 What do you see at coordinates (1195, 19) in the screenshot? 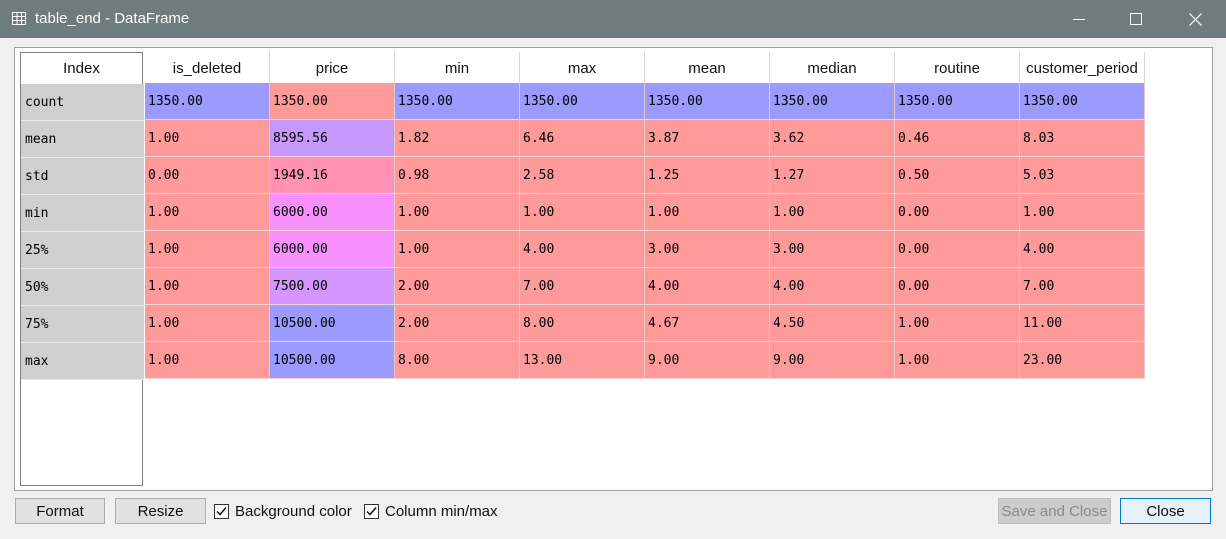
I see `close-window-button` at bounding box center [1195, 19].